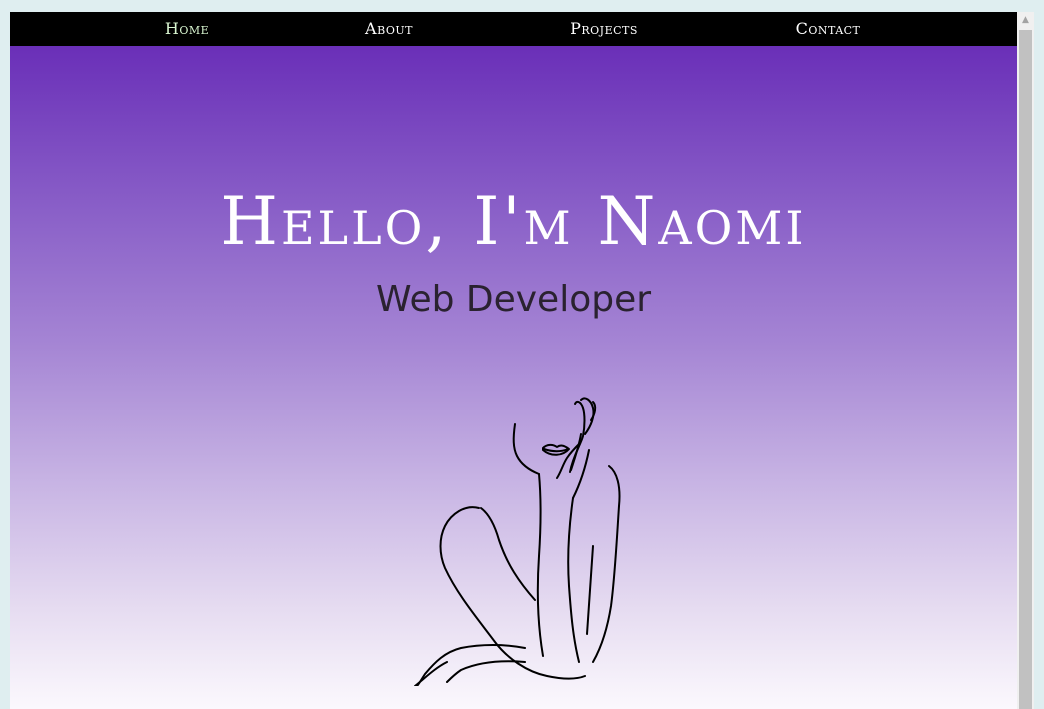  Describe the element at coordinates (604, 29) in the screenshot. I see `nav-link-projects: Projects` at that location.